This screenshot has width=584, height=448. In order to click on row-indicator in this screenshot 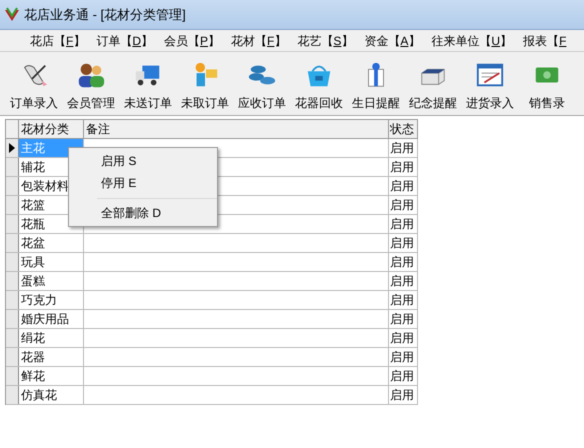, I will do `click(12, 148)`.